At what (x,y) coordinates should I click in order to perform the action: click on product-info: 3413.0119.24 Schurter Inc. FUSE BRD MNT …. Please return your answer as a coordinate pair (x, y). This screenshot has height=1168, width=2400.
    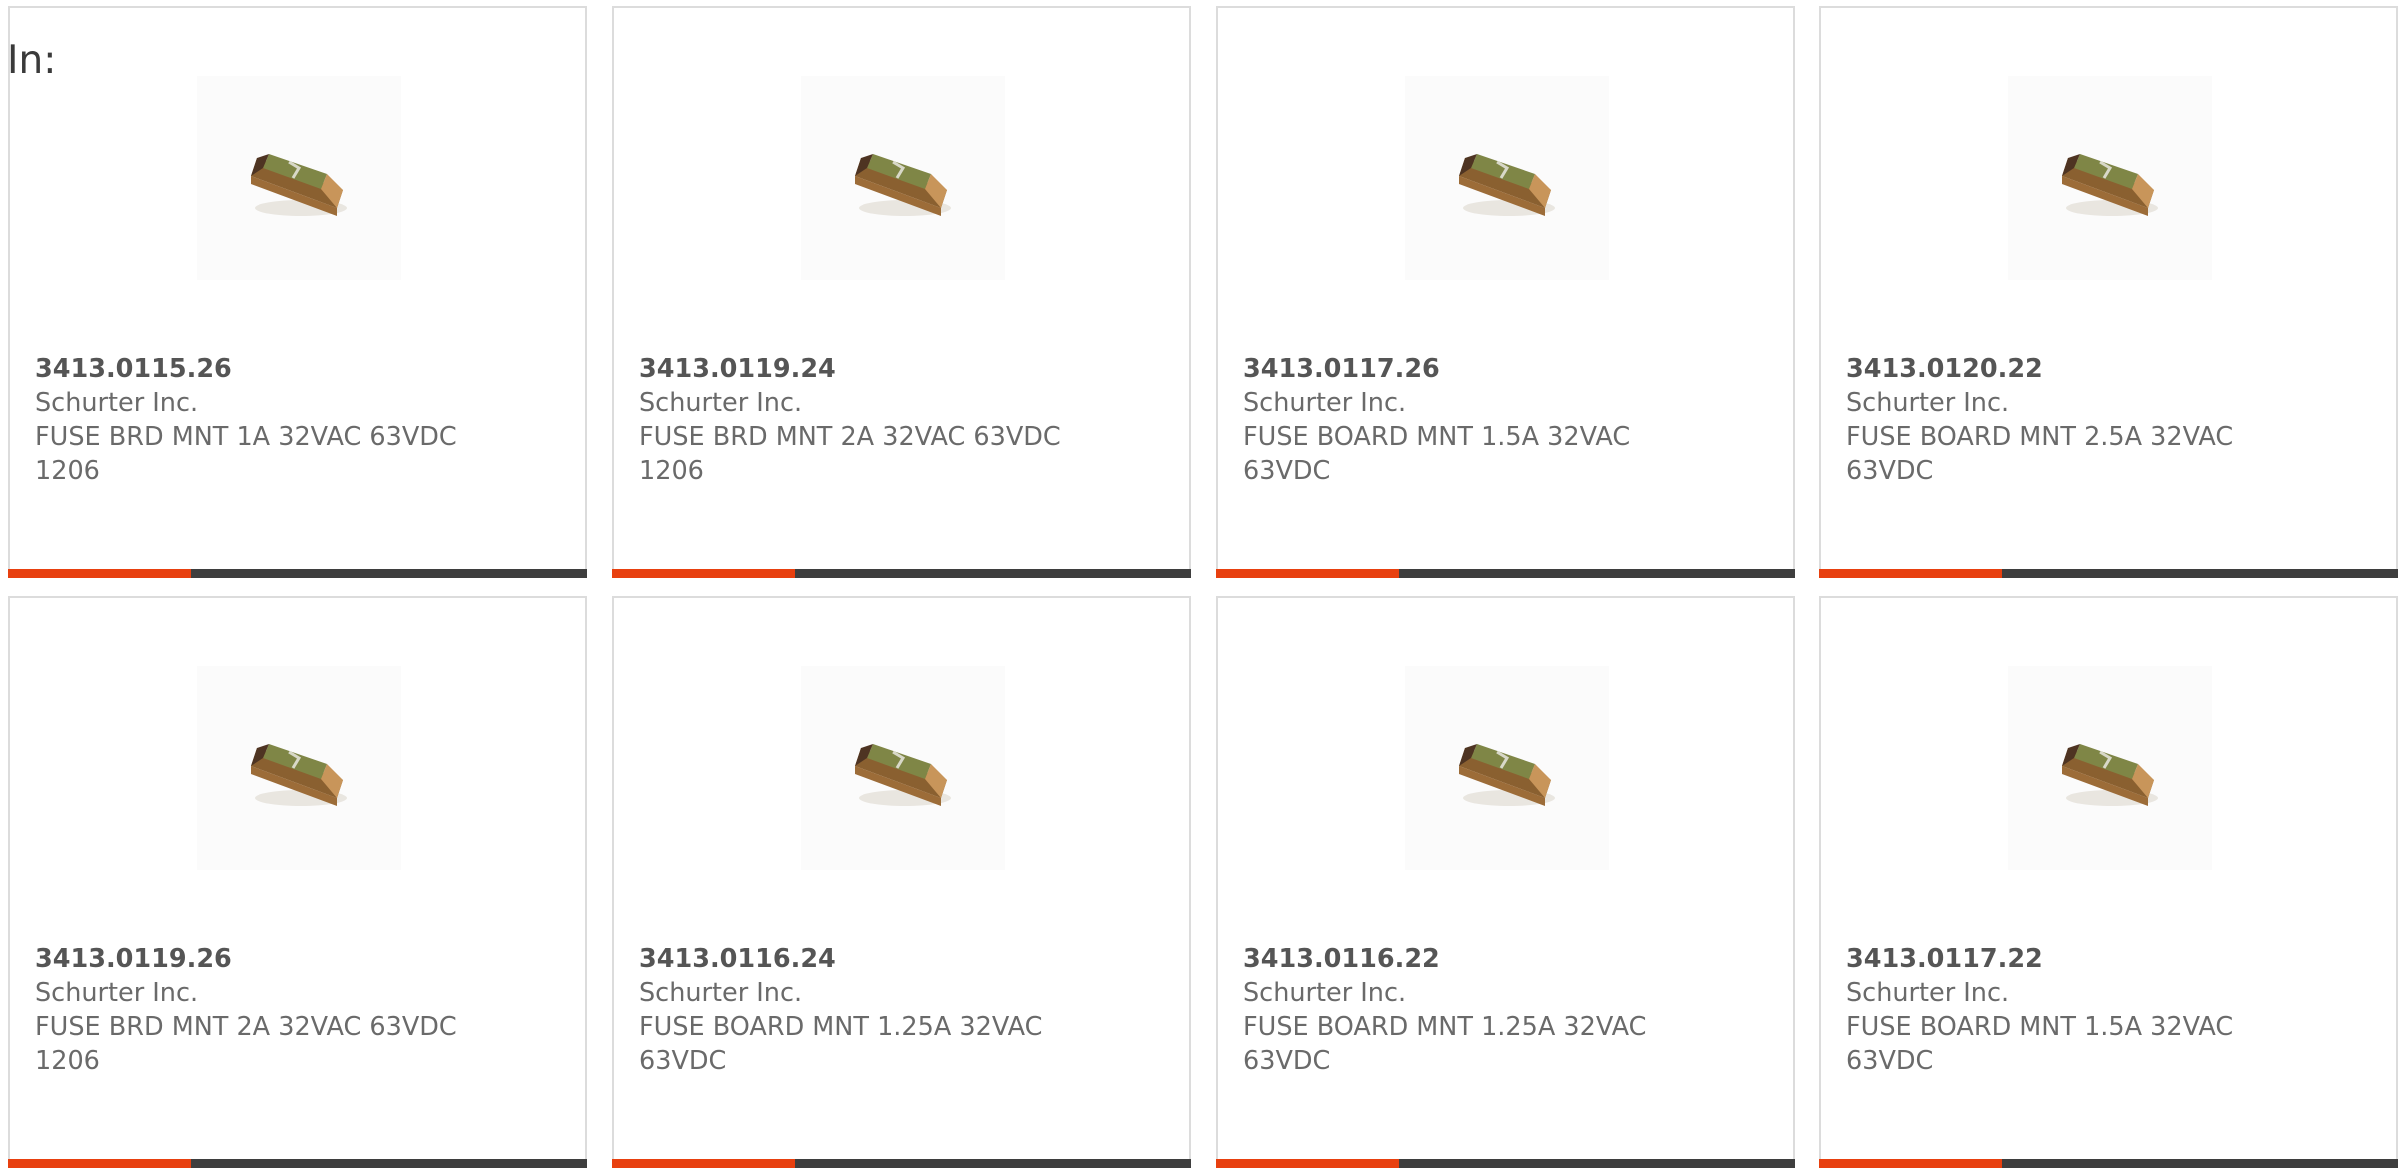
    Looking at the image, I should click on (874, 420).